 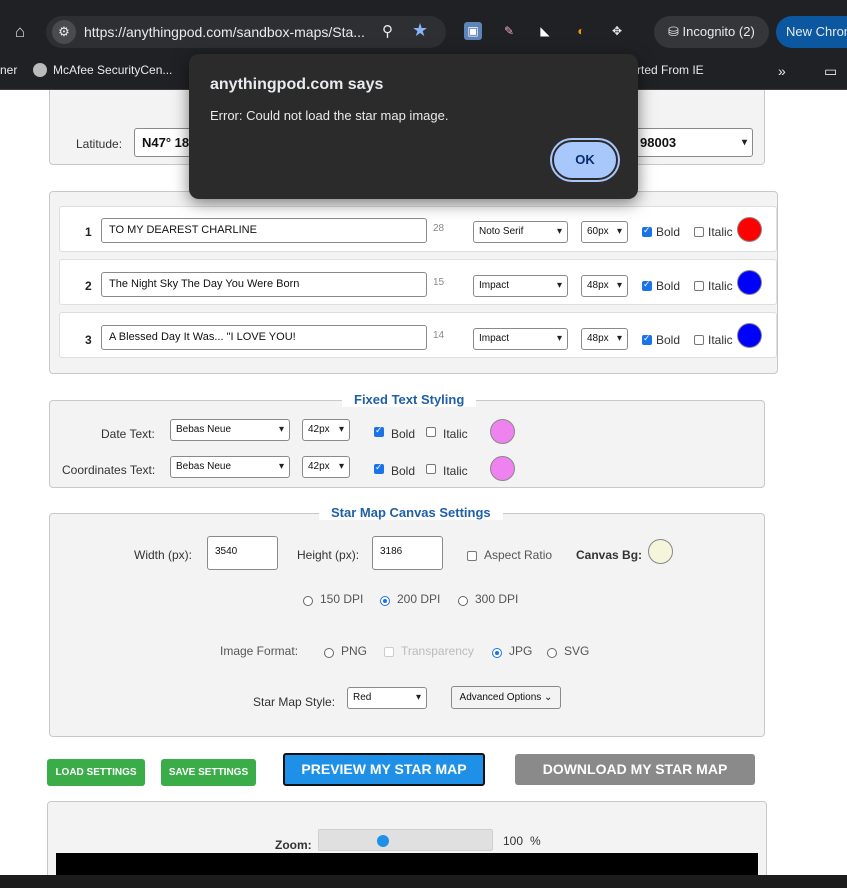 What do you see at coordinates (264, 284) in the screenshot?
I see `text-input: The Night Sky The Day You Were Born` at bounding box center [264, 284].